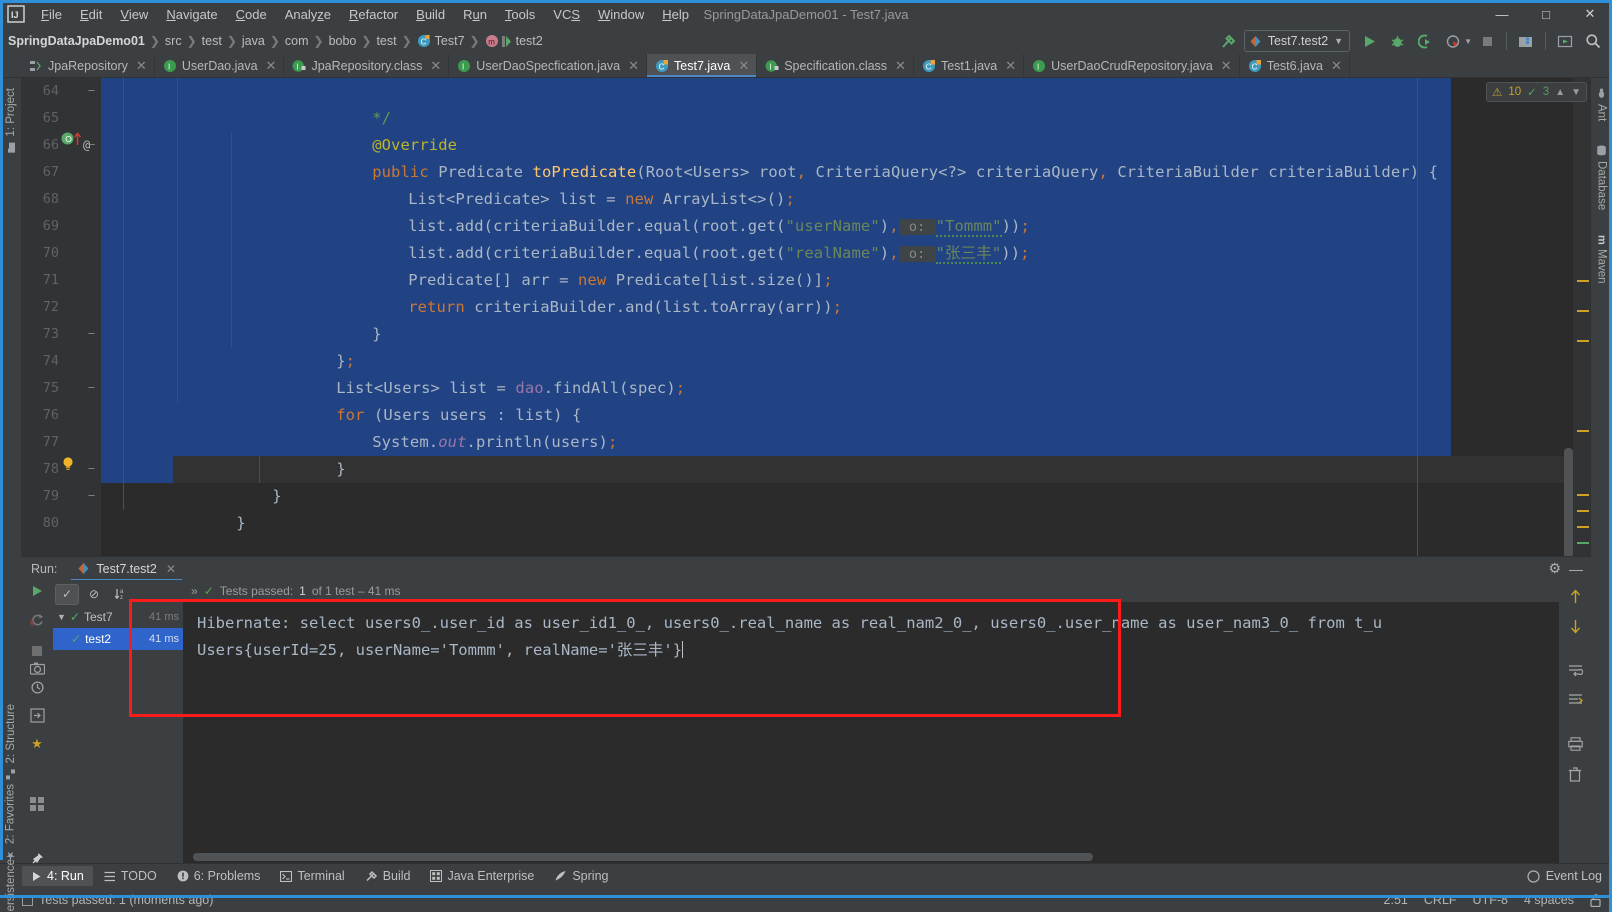 The image size is (1612, 912). I want to click on run-tab-test7-test2: Test7.test2 ✕, so click(126, 569).